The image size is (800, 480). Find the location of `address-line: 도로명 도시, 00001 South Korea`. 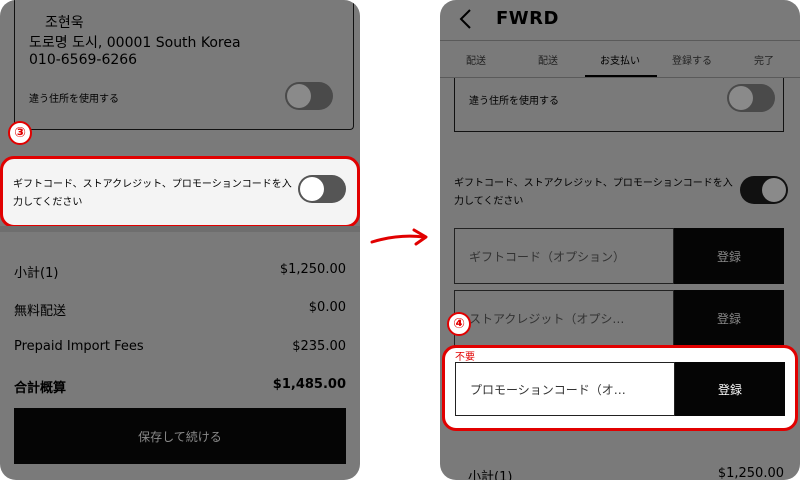

address-line: 도로명 도시, 00001 South Korea is located at coordinates (135, 43).